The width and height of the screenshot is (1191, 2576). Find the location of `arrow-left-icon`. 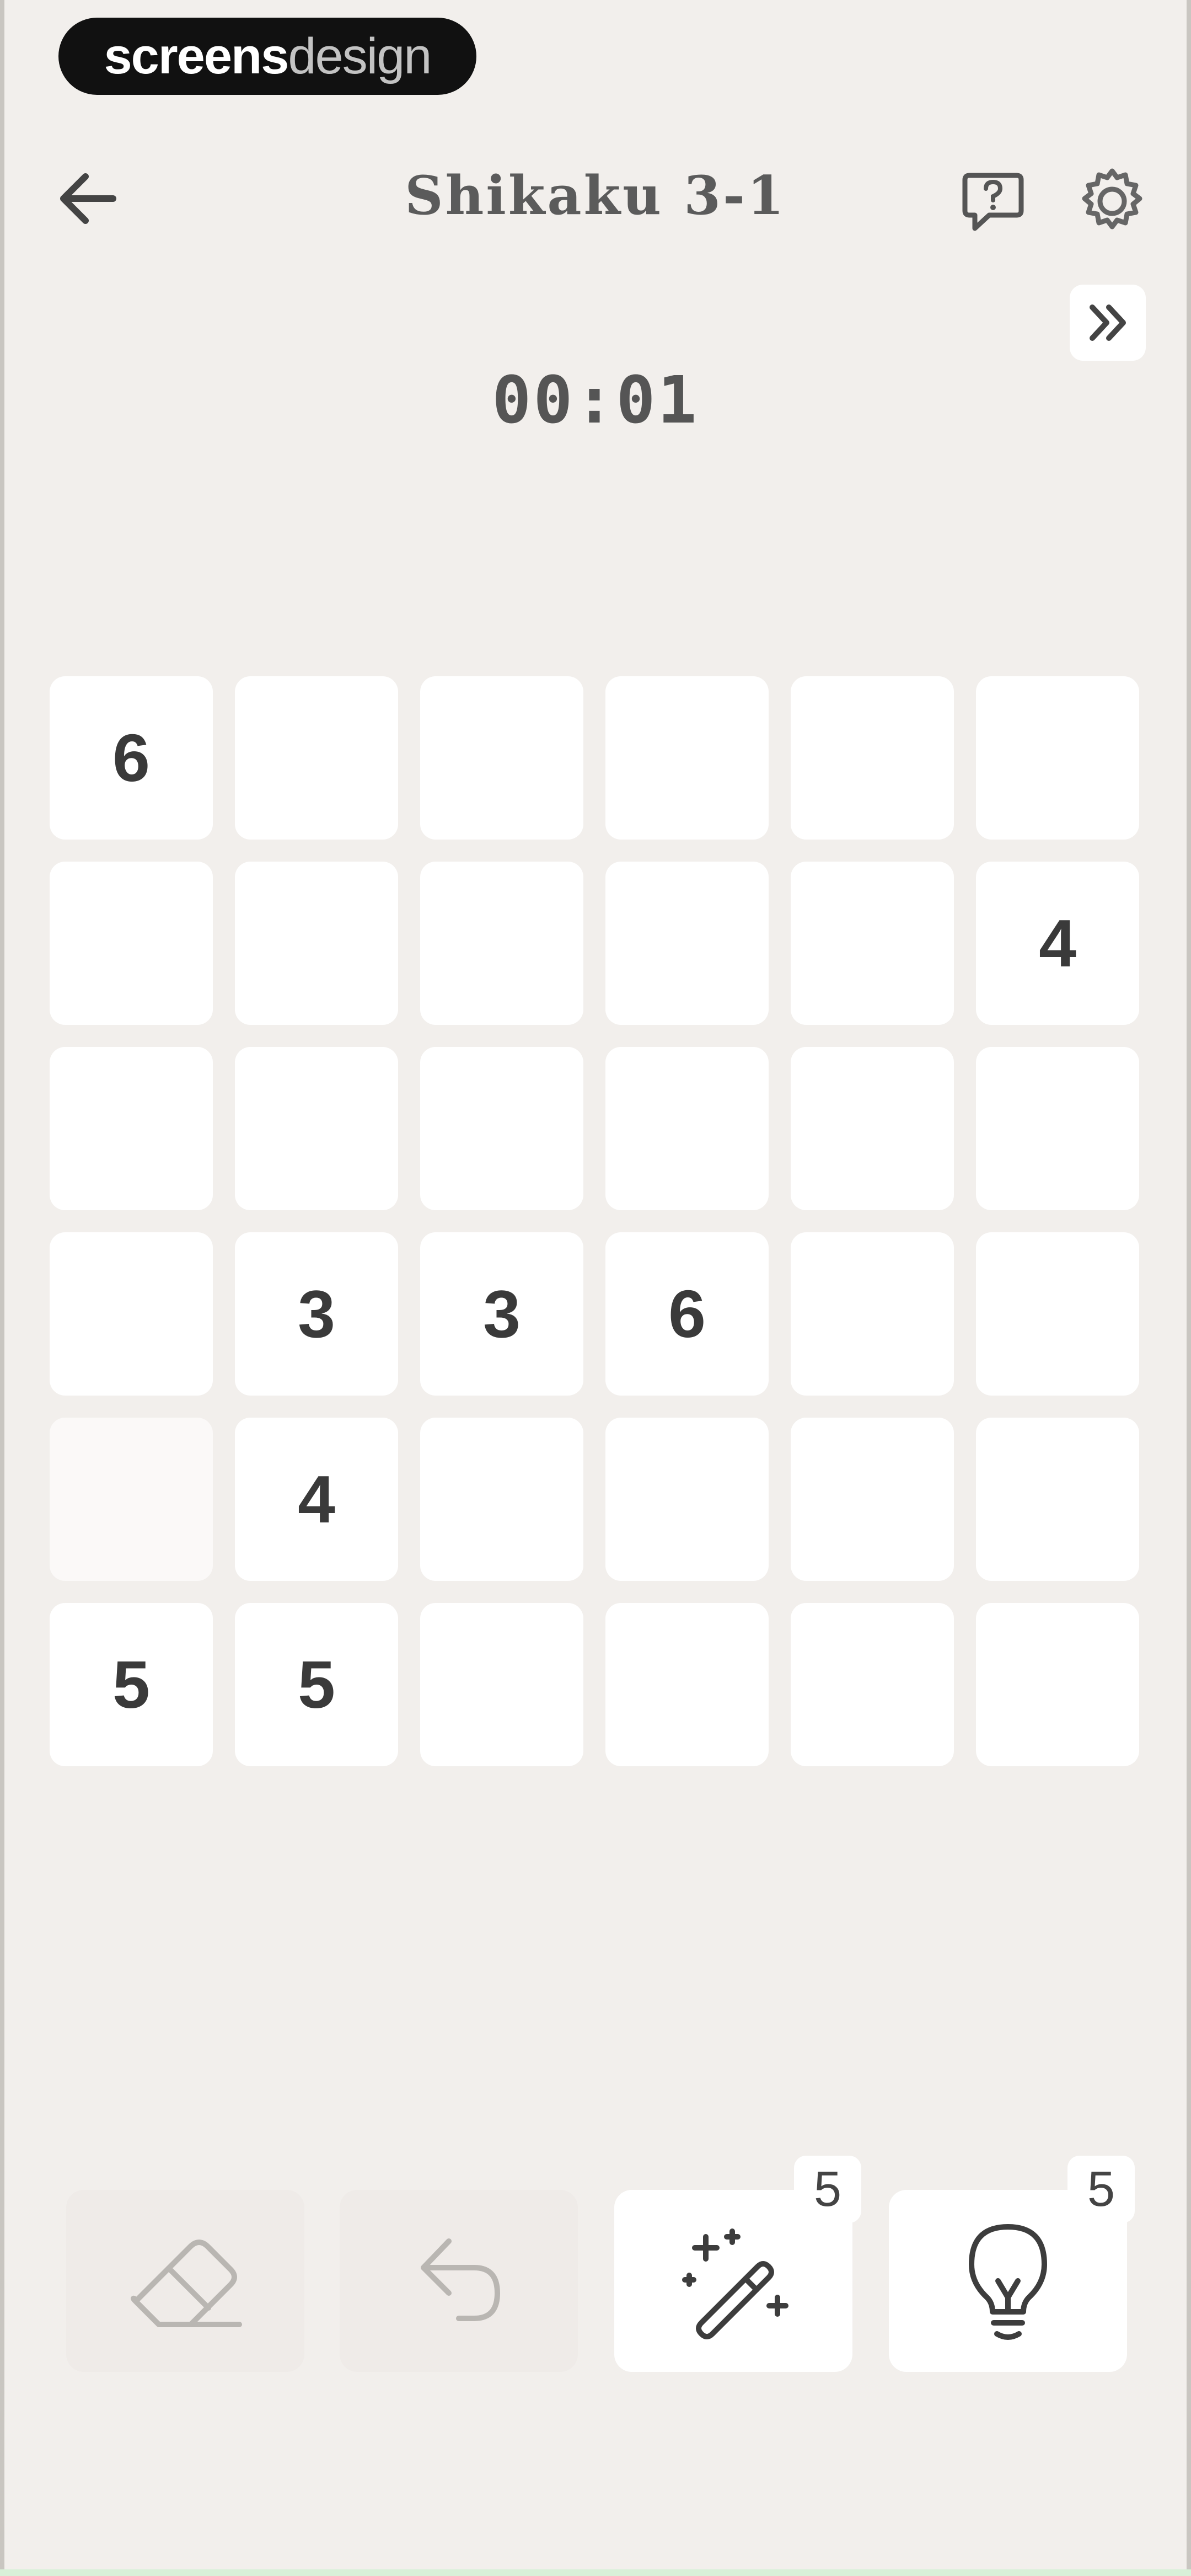

arrow-left-icon is located at coordinates (88, 198).